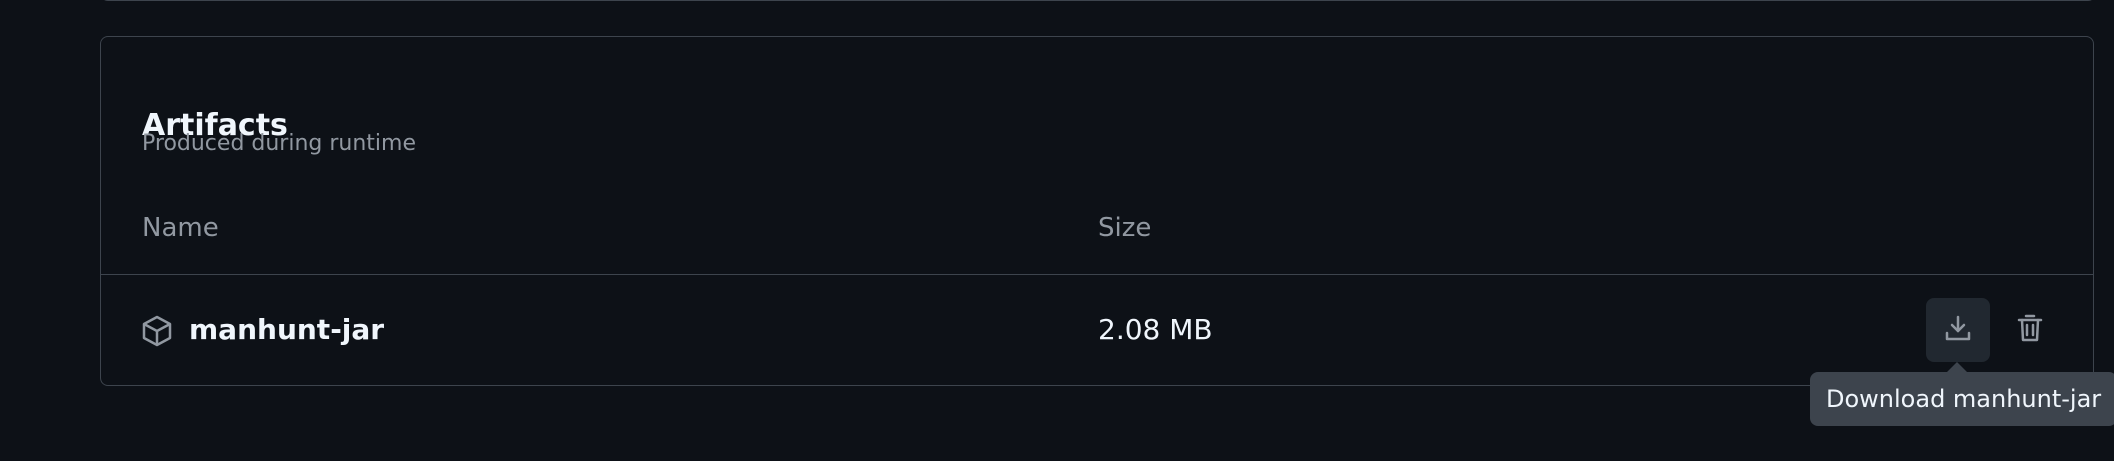 The width and height of the screenshot is (2114, 461). I want to click on package-icon, so click(157, 331).